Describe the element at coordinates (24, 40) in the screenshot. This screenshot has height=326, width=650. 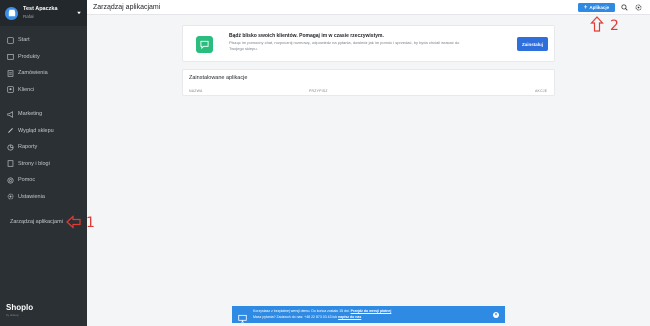
I see `sidebar-item-label: Start` at that location.